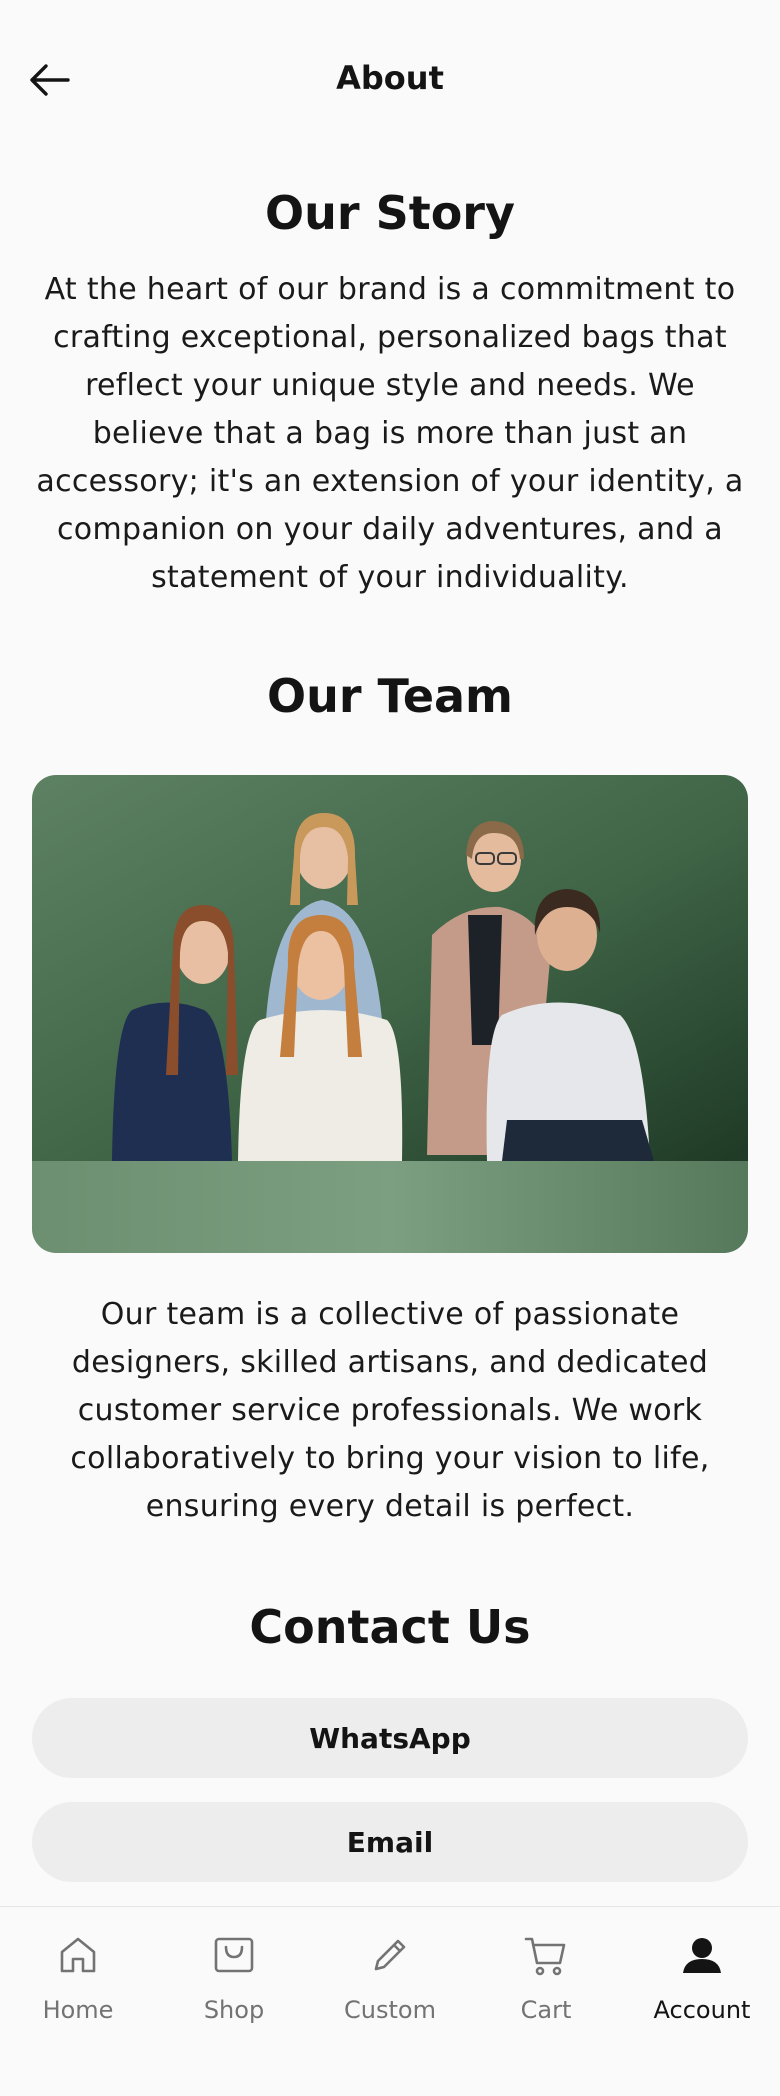  I want to click on nav-item-cart: Cart, so click(546, 2001).